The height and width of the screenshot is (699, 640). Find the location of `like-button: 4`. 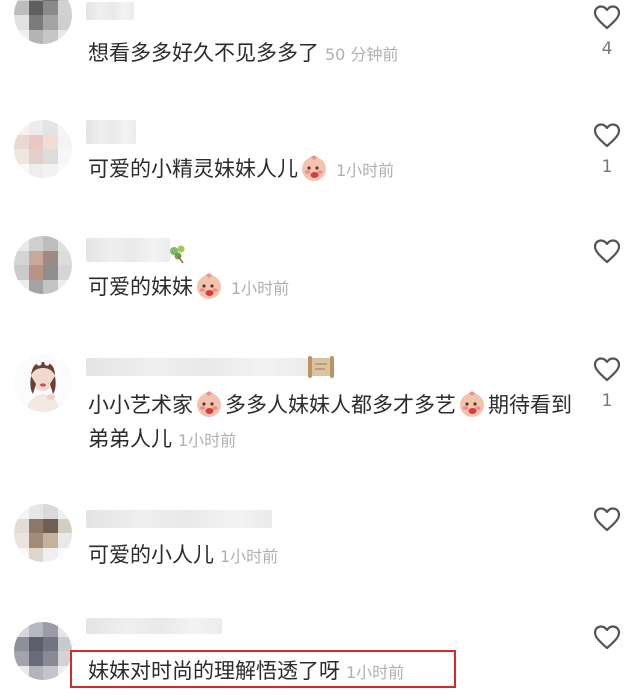

like-button: 4 is located at coordinates (607, 31).